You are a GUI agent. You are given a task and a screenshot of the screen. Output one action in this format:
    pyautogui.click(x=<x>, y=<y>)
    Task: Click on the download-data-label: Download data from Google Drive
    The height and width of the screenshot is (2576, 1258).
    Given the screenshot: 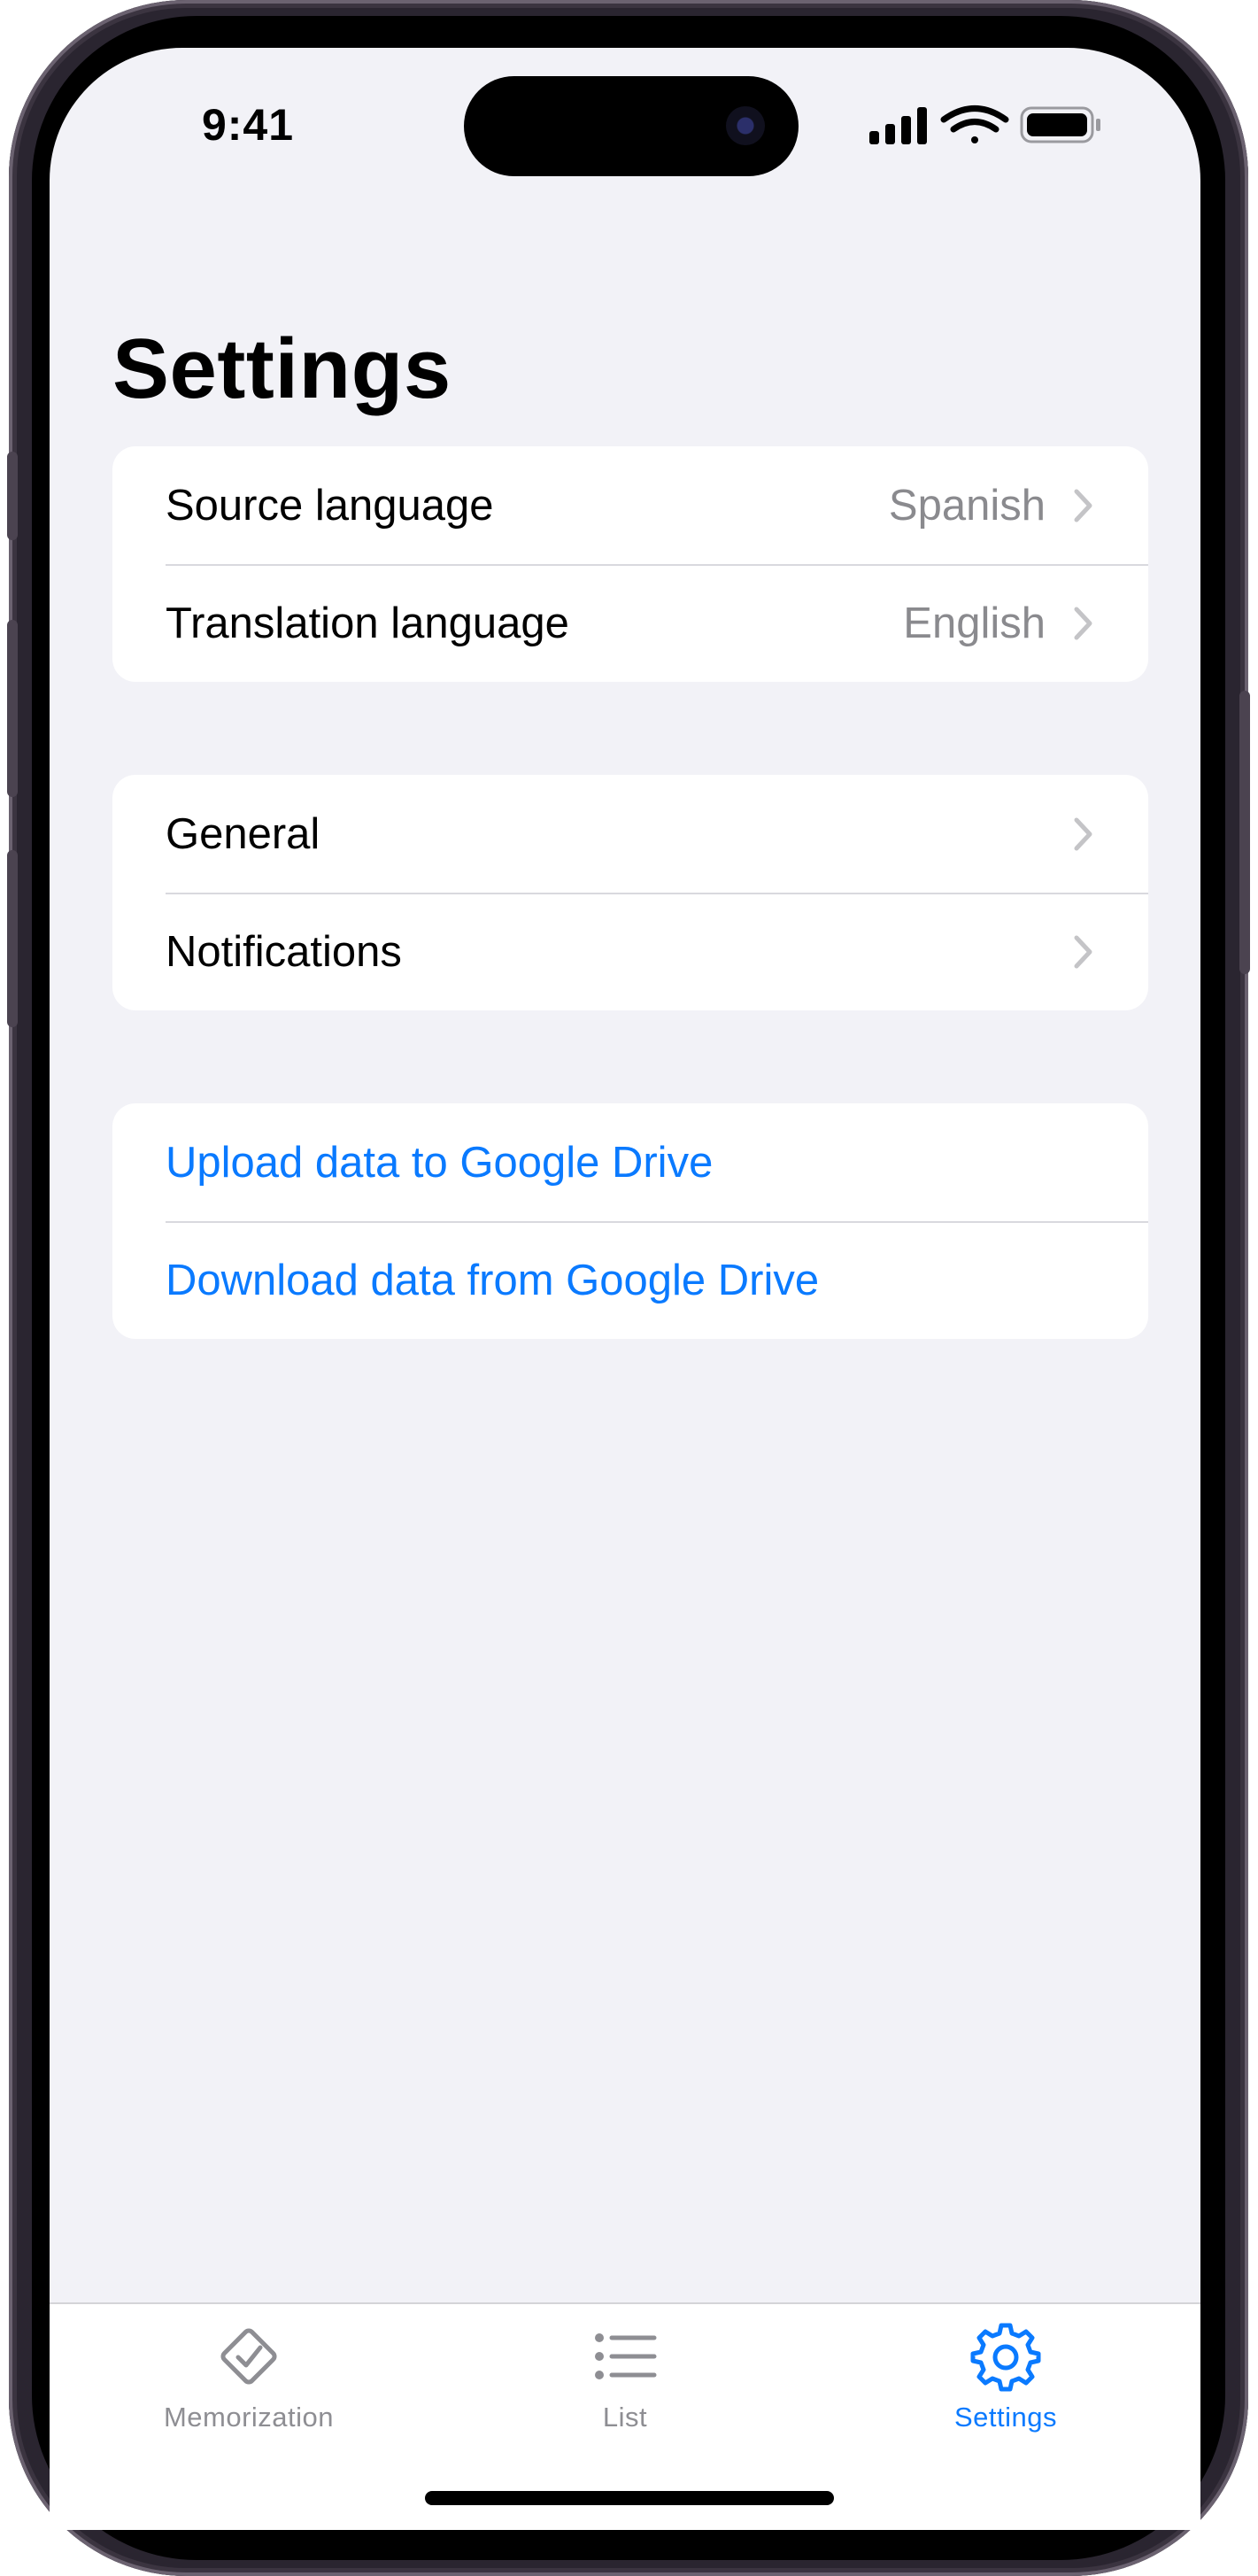 What is the action you would take?
    pyautogui.click(x=493, y=1280)
    